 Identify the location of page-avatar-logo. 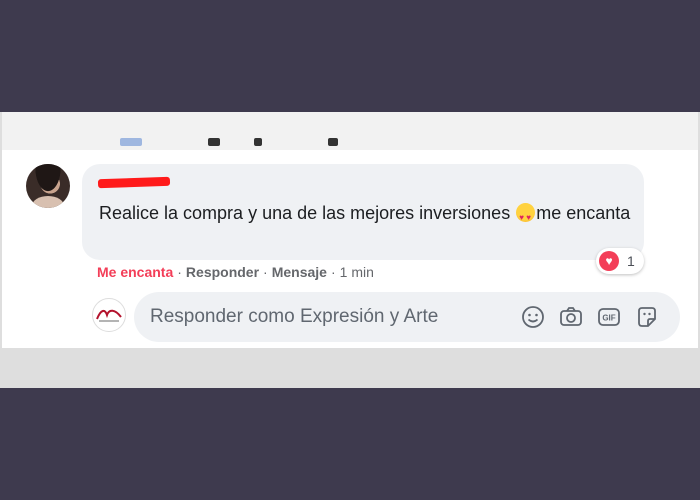
(109, 315).